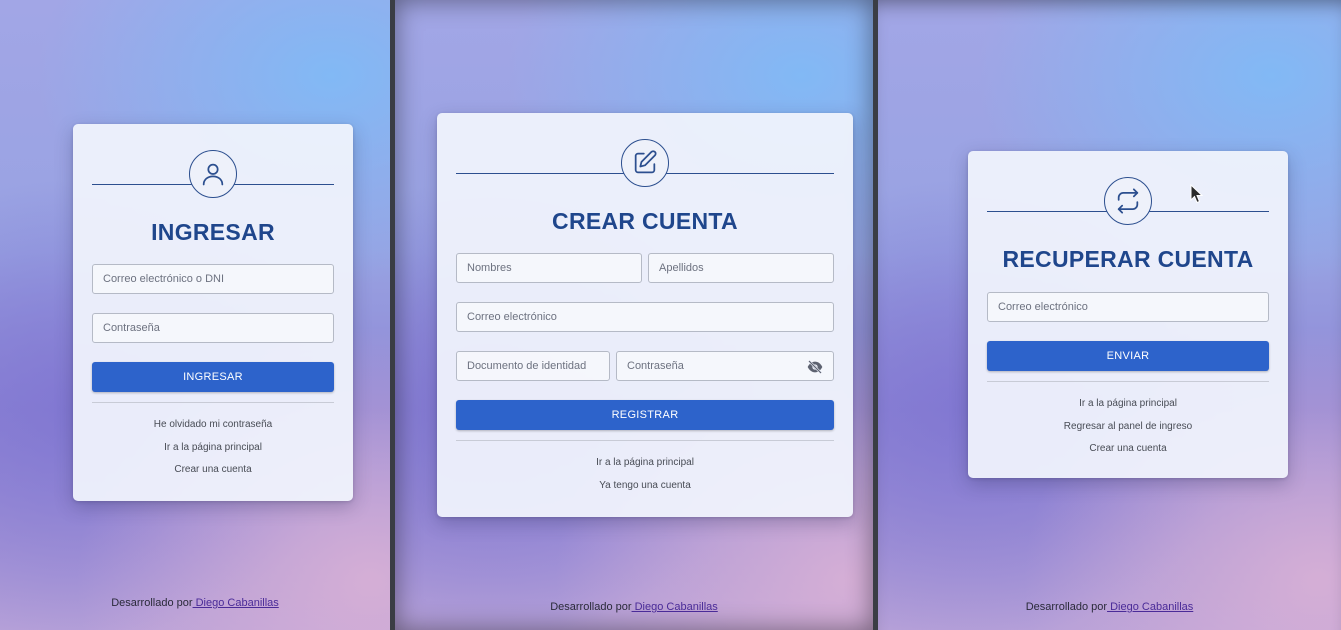 This screenshot has width=1341, height=630. What do you see at coordinates (213, 232) in the screenshot?
I see `login-title: INGRESAR` at bounding box center [213, 232].